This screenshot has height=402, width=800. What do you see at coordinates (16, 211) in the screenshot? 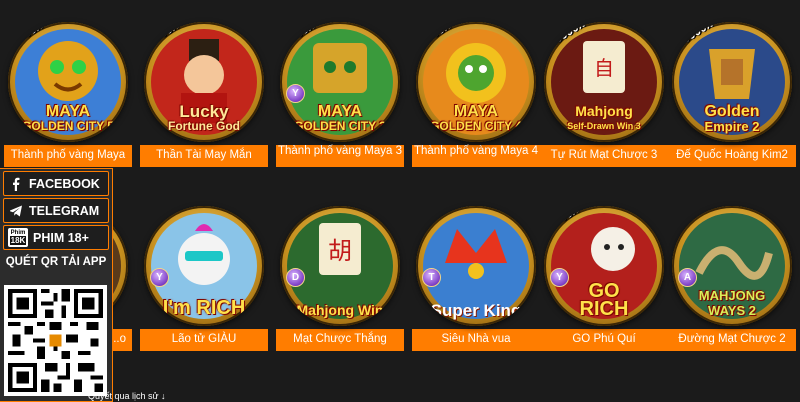
I see `telegram-icon` at bounding box center [16, 211].